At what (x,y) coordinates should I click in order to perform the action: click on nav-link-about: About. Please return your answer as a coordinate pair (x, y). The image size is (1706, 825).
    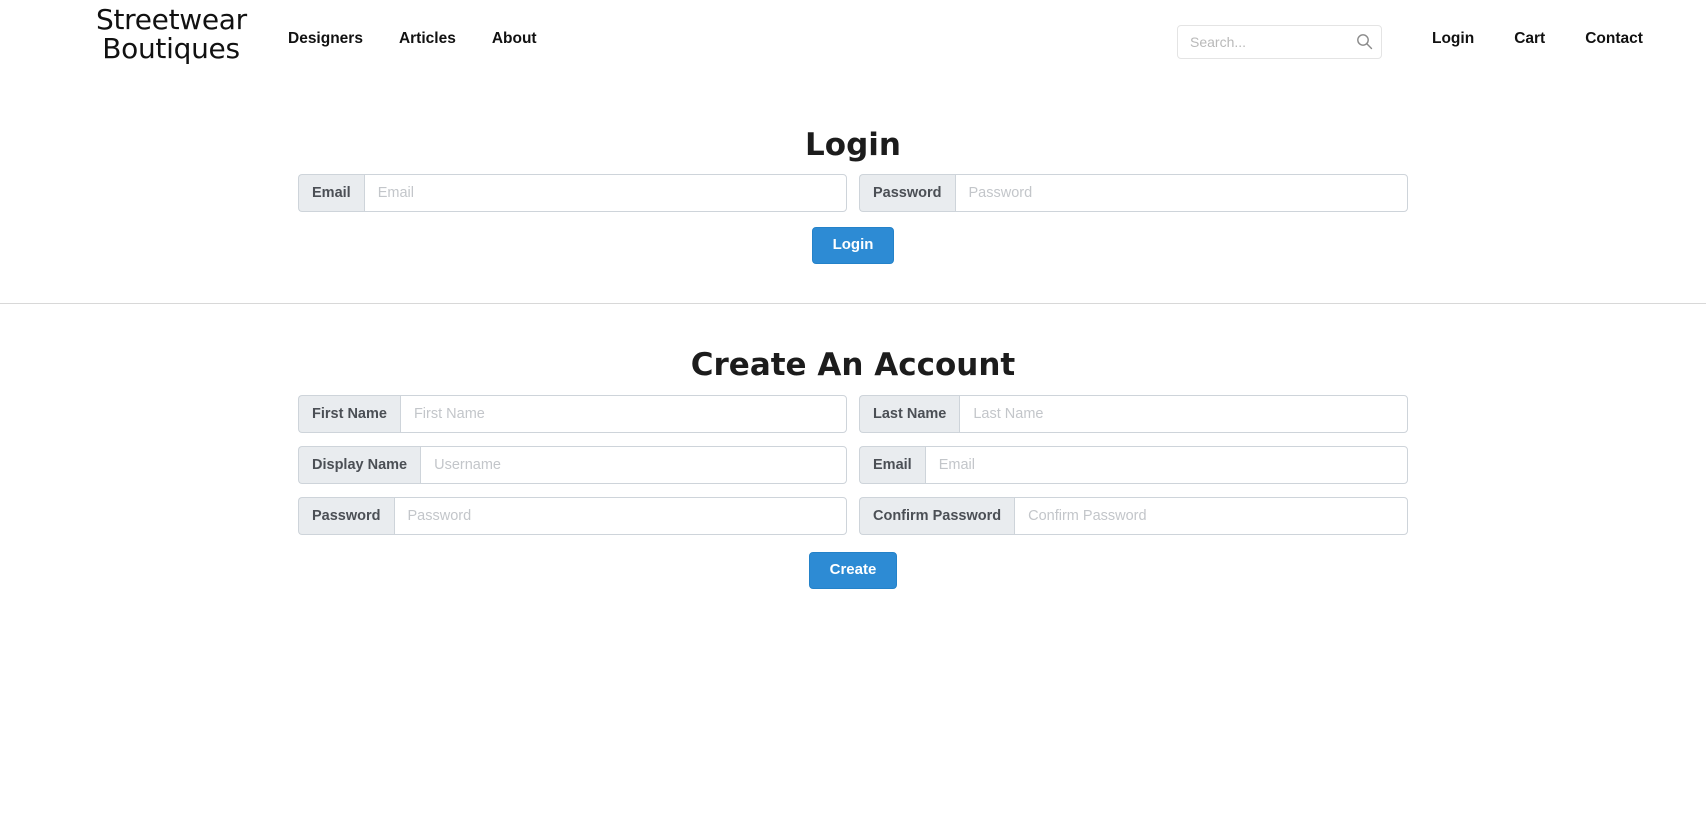
    Looking at the image, I should click on (514, 39).